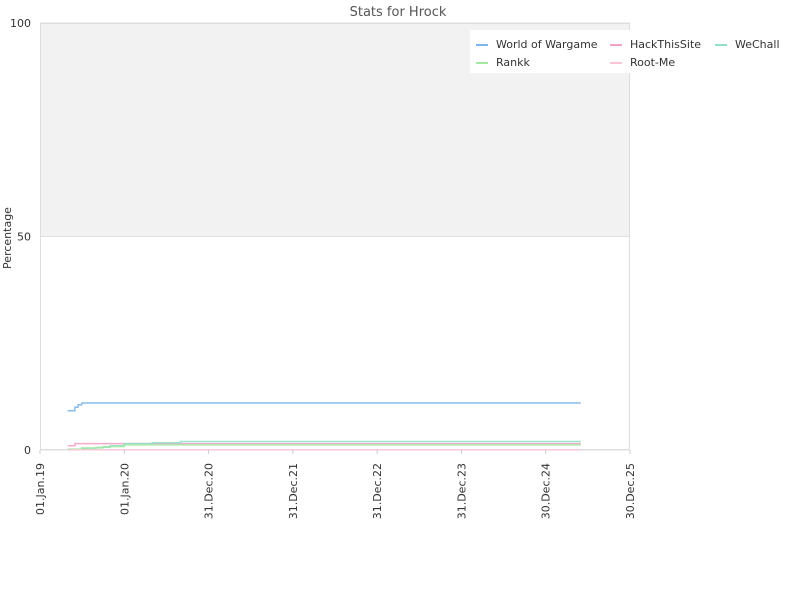  I want to click on y-tick-label: 100, so click(20, 23).